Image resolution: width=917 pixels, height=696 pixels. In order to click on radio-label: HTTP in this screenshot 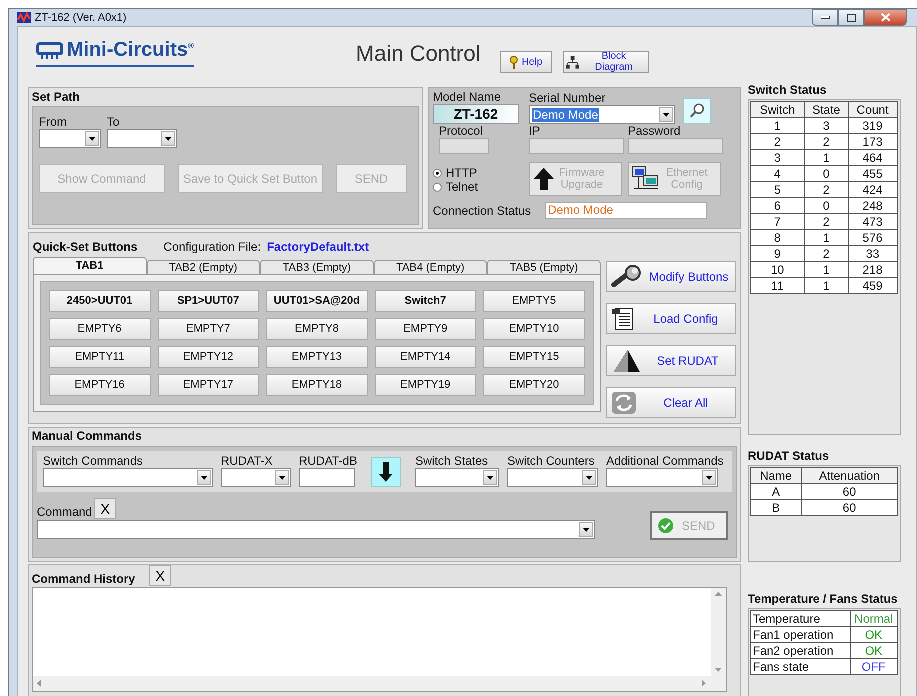, I will do `click(462, 173)`.